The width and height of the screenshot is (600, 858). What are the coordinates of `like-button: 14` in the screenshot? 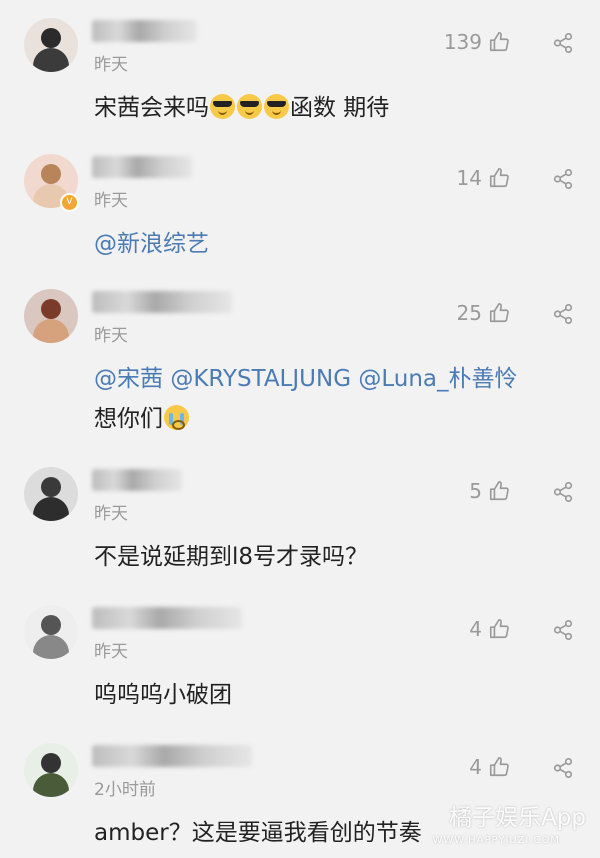 It's located at (483, 178).